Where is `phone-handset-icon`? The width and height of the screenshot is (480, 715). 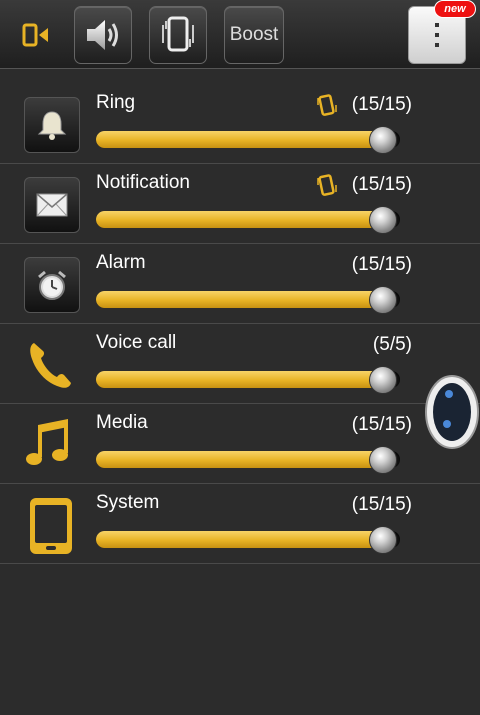 phone-handset-icon is located at coordinates (51, 364).